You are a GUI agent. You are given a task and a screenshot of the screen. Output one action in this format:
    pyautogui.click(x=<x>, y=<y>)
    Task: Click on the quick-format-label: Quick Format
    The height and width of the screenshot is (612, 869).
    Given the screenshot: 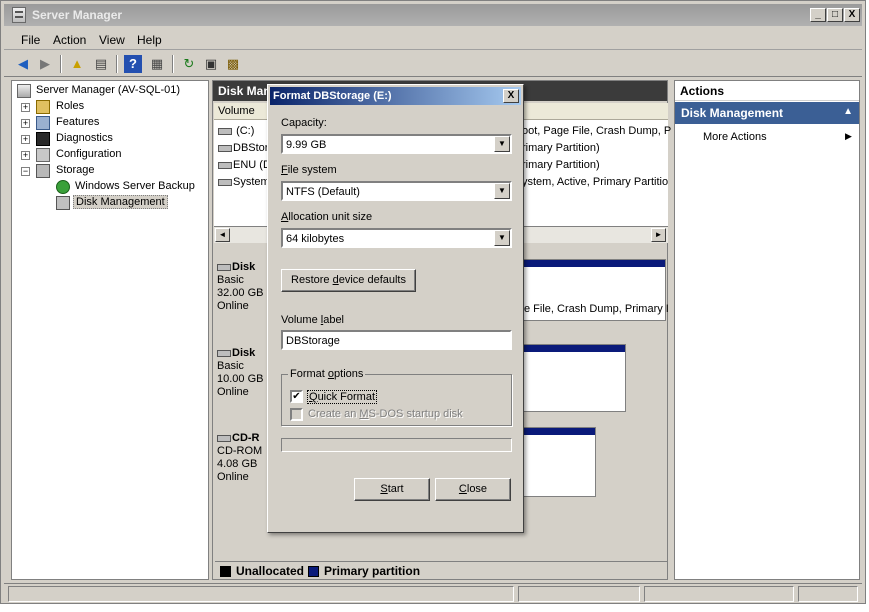 What is the action you would take?
    pyautogui.click(x=342, y=397)
    